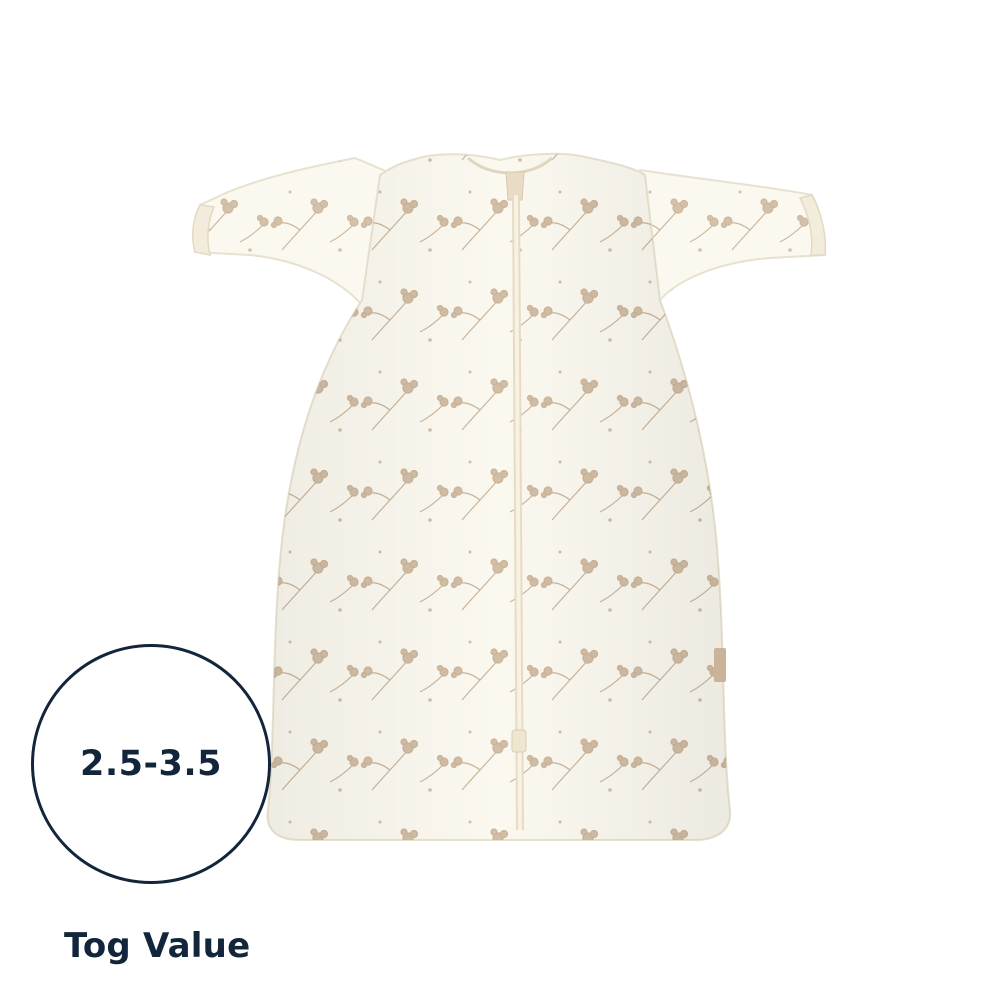 This screenshot has height=1000, width=1000. I want to click on tog-value: 2.5-3.5, so click(151, 764).